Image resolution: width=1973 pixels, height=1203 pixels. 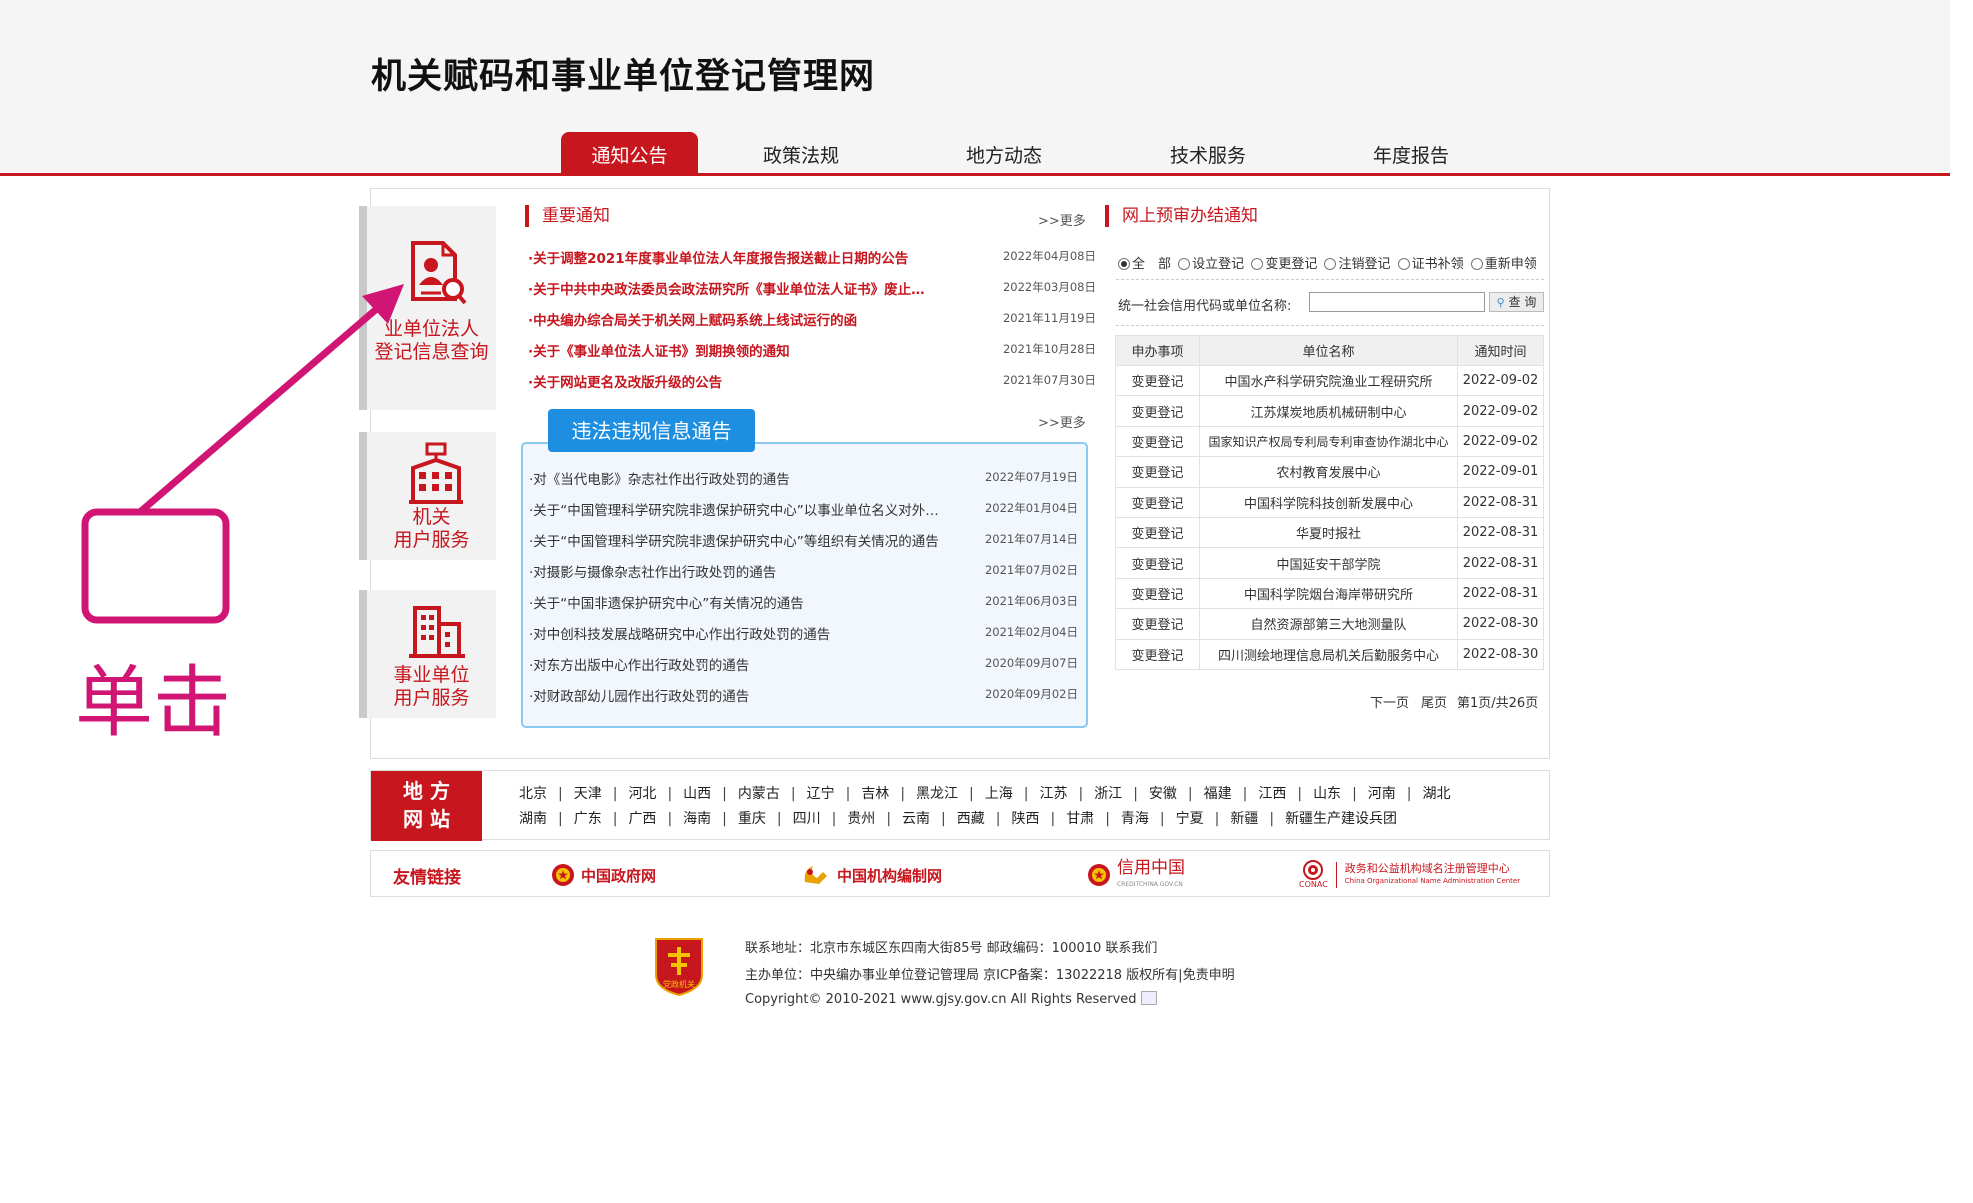 I want to click on local-site-link: 山西, so click(x=697, y=794).